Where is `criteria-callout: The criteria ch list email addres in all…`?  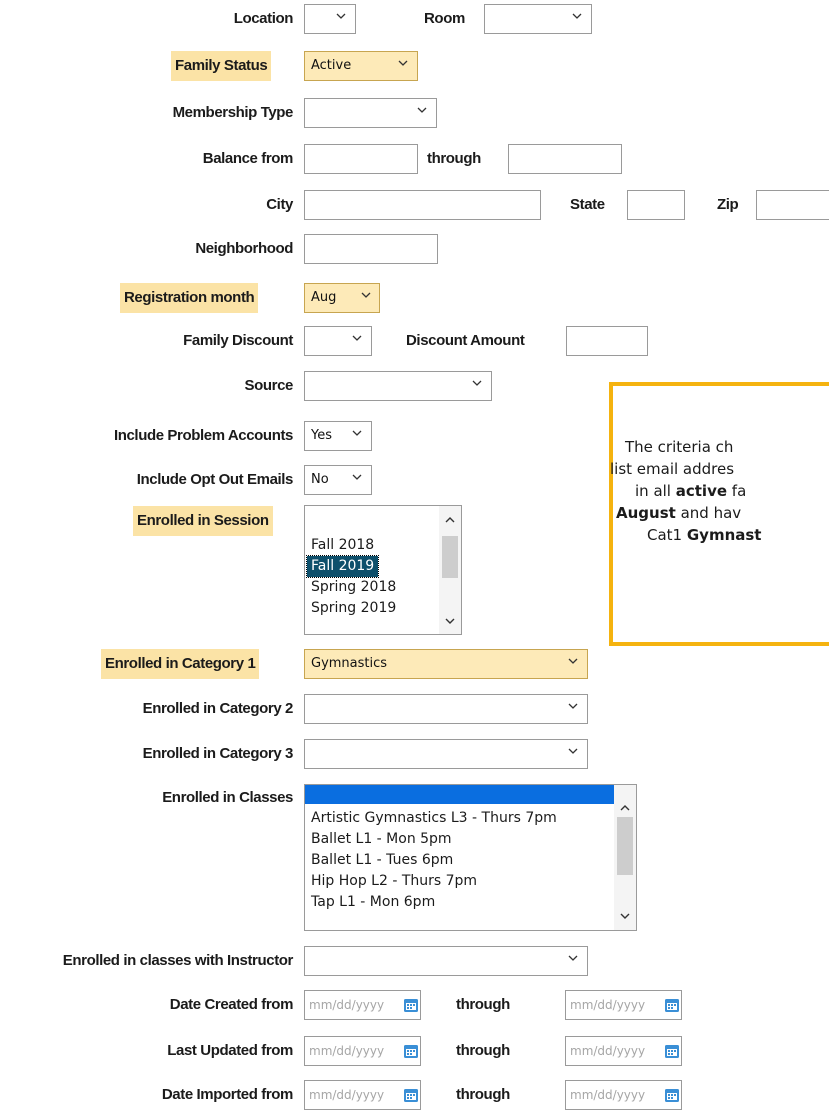
criteria-callout: The criteria ch list email addres in all… is located at coordinates (719, 514).